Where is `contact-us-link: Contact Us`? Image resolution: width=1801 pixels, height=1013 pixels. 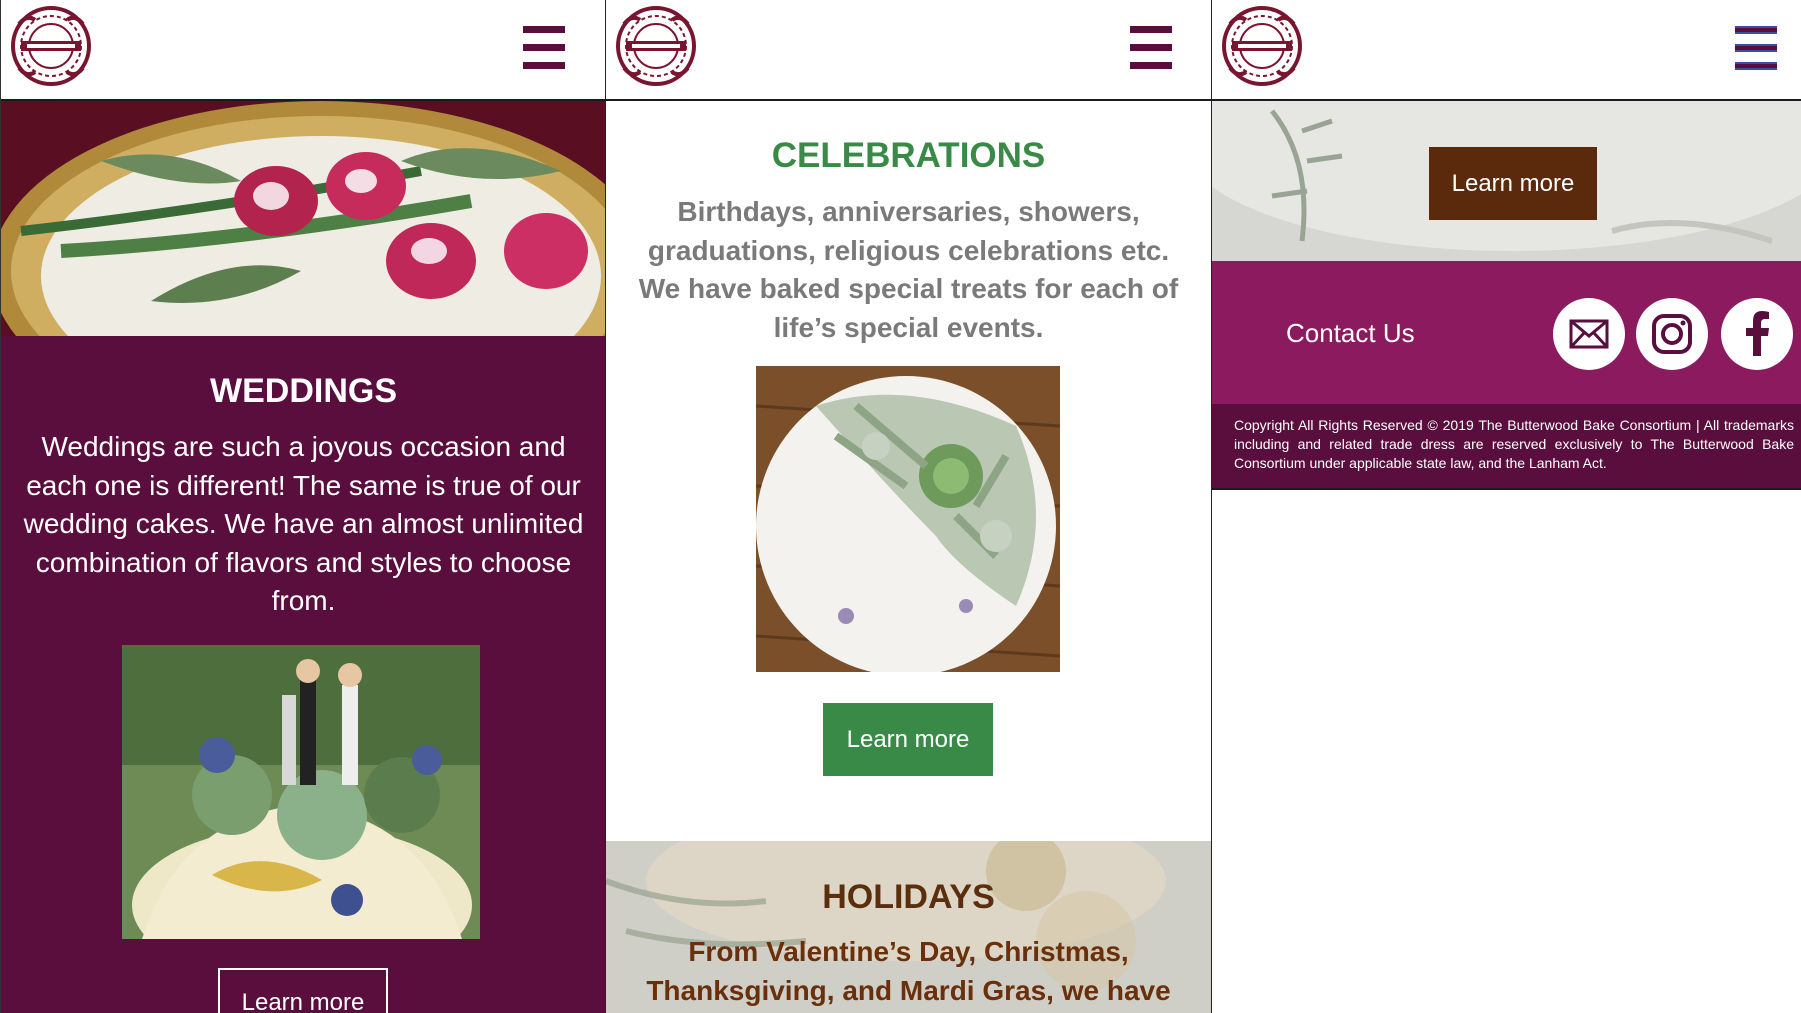 contact-us-link: Contact Us is located at coordinates (1350, 333).